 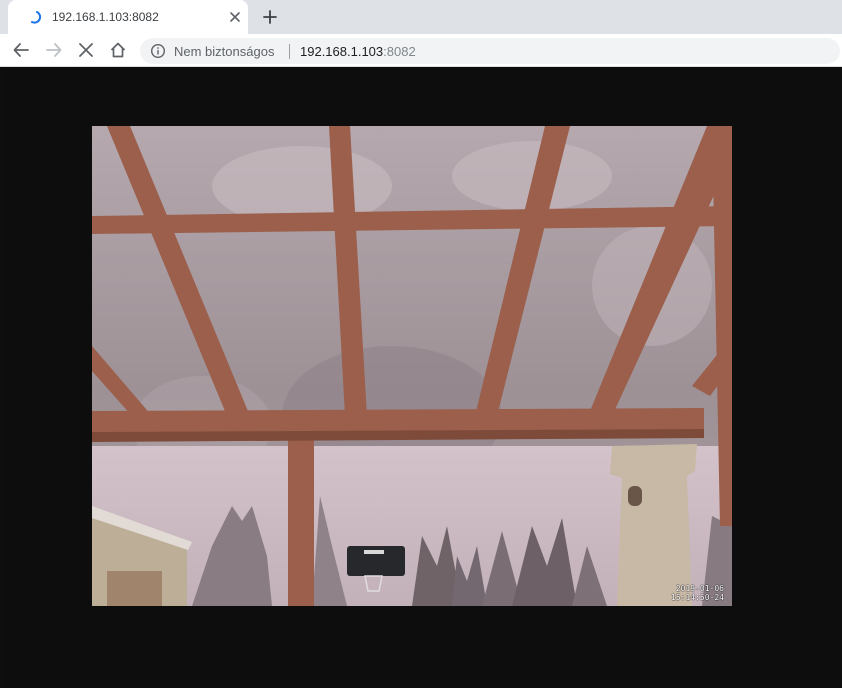 What do you see at coordinates (421, 17) in the screenshot?
I see `tab-strip: 192.168.1.103:8082` at bounding box center [421, 17].